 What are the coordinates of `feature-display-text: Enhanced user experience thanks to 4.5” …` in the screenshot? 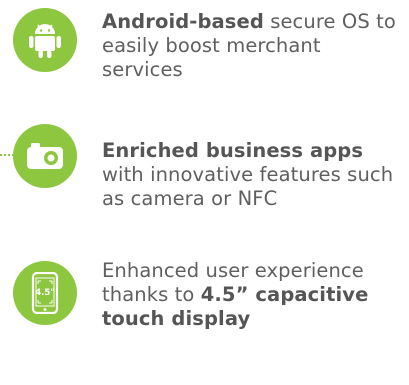 It's located at (247, 295).